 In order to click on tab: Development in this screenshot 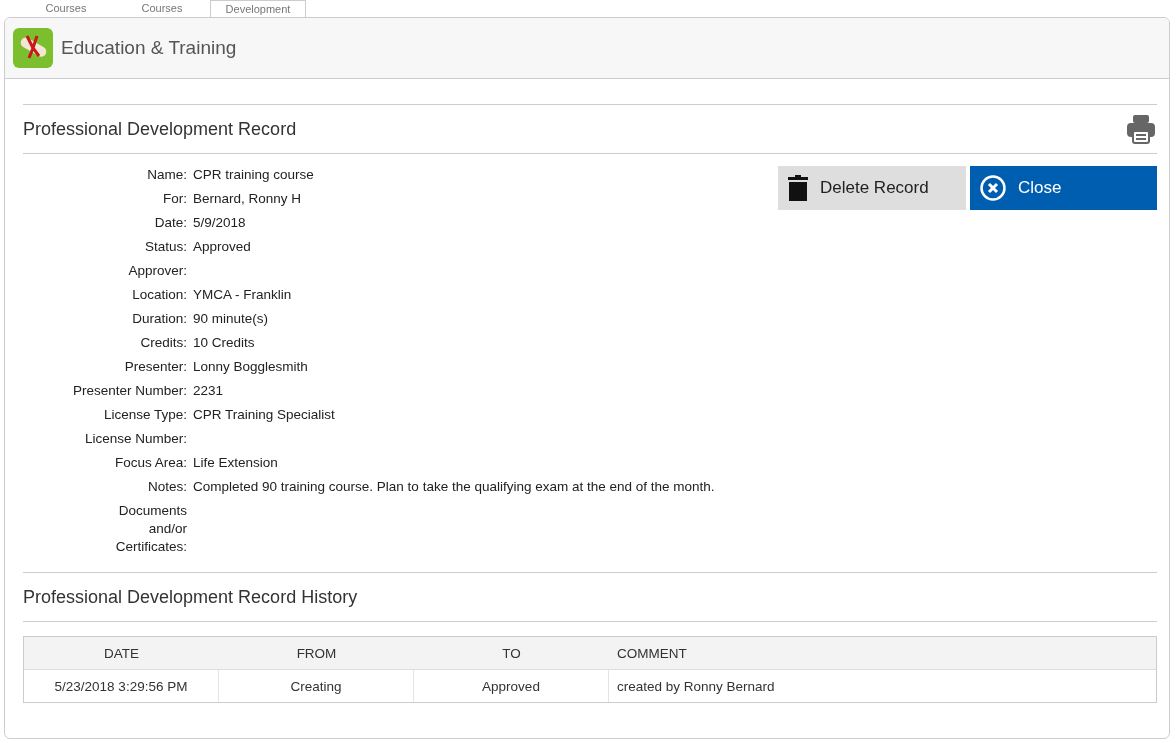, I will do `click(258, 8)`.